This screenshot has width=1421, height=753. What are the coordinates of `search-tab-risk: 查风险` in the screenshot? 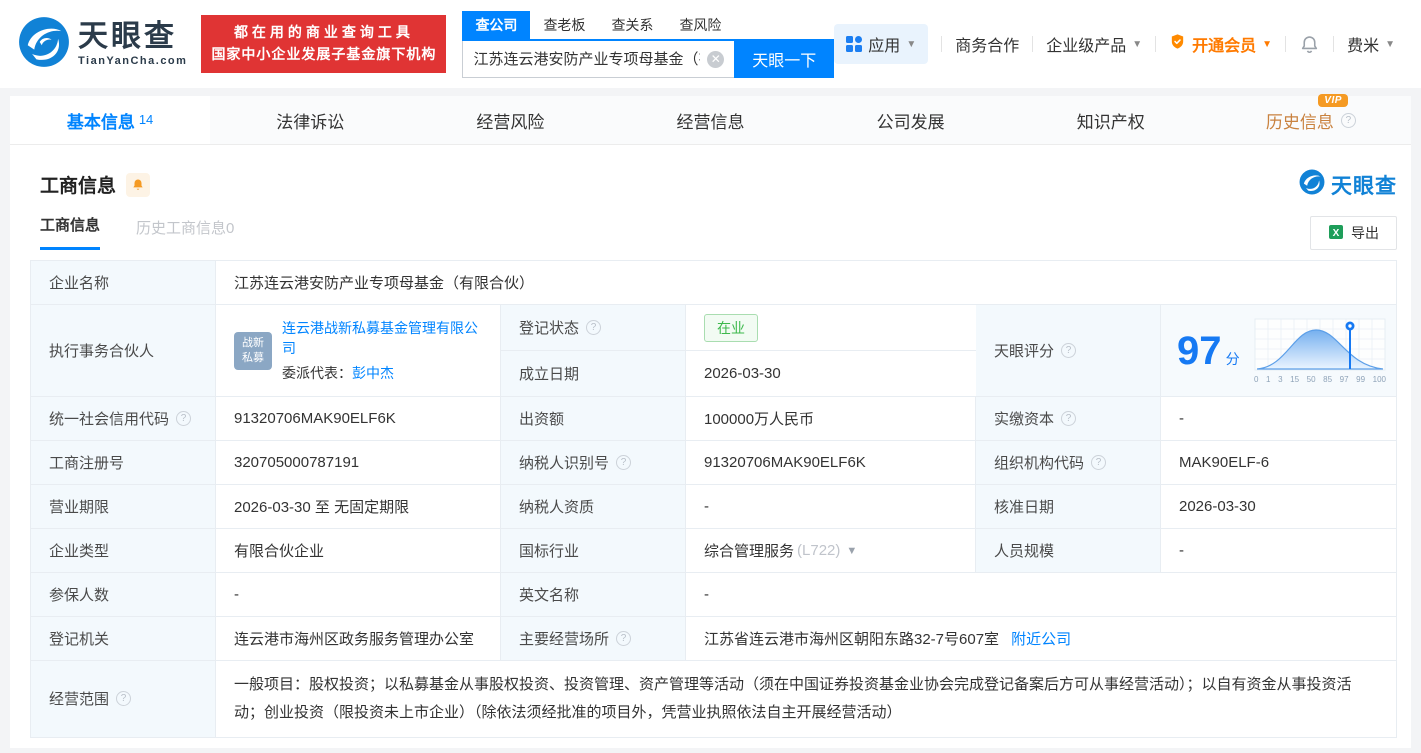 It's located at (700, 25).